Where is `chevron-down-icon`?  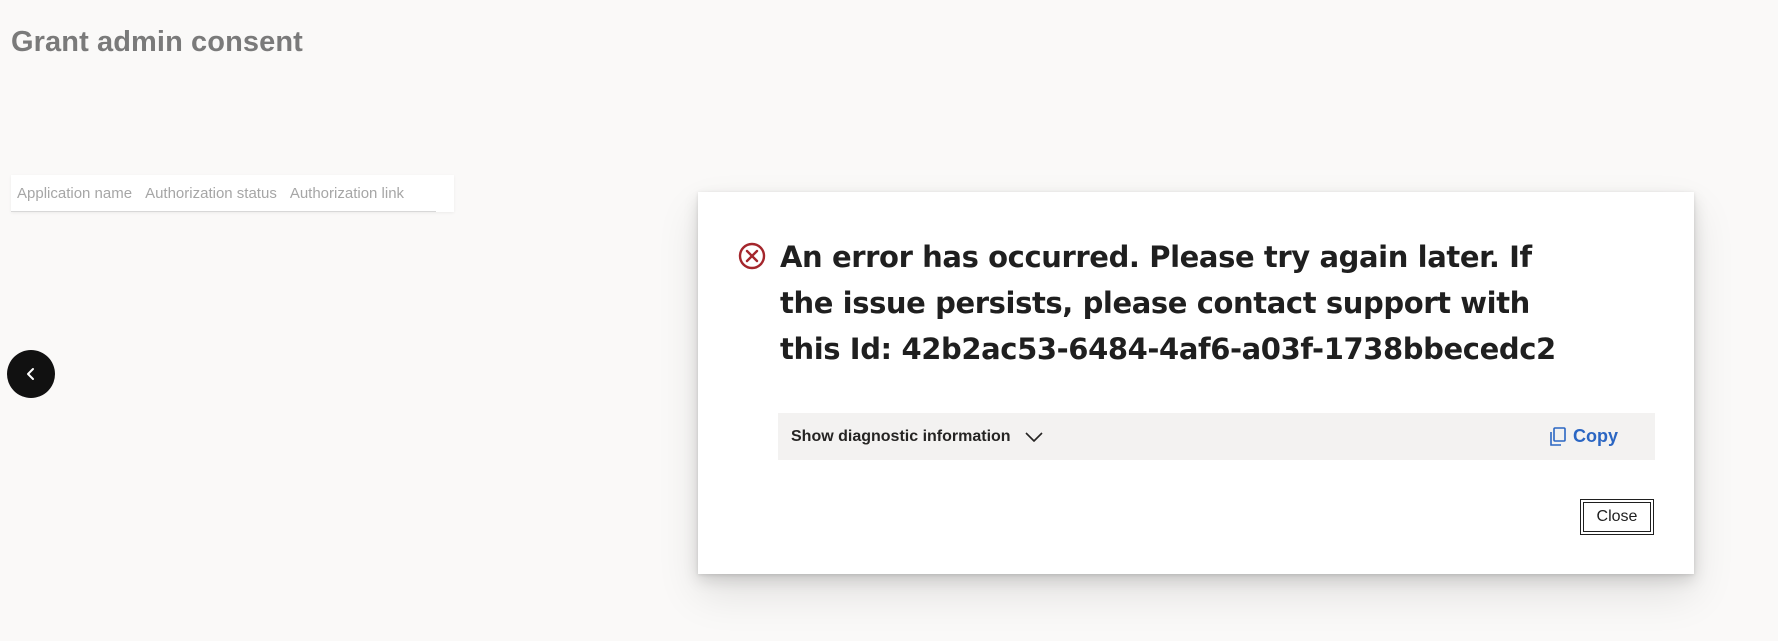 chevron-down-icon is located at coordinates (1033, 437).